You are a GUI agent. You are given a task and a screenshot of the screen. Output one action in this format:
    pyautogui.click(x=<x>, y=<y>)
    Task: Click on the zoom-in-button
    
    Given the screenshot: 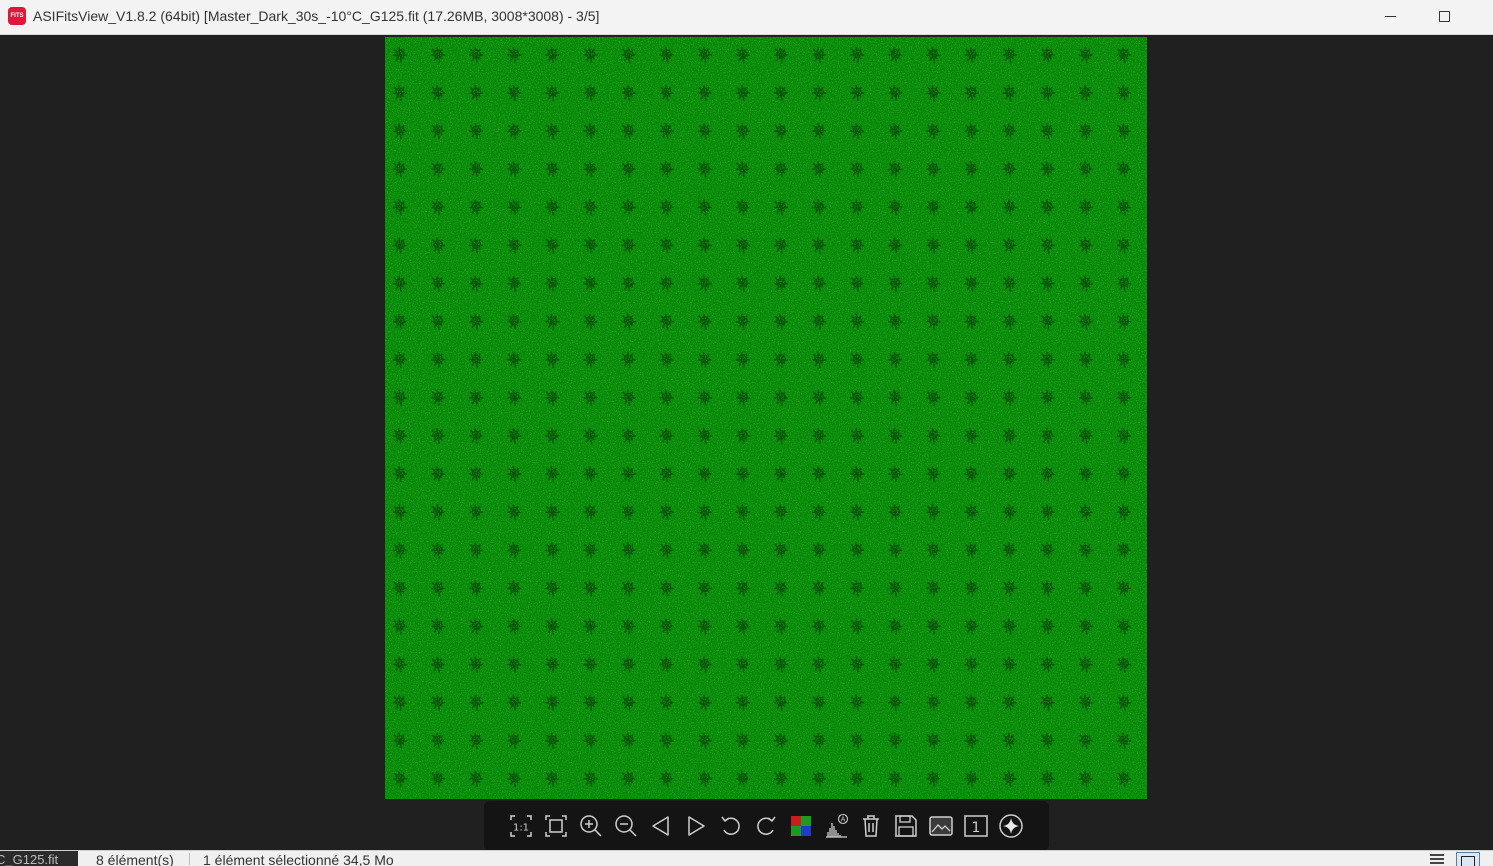 What is the action you would take?
    pyautogui.click(x=591, y=826)
    